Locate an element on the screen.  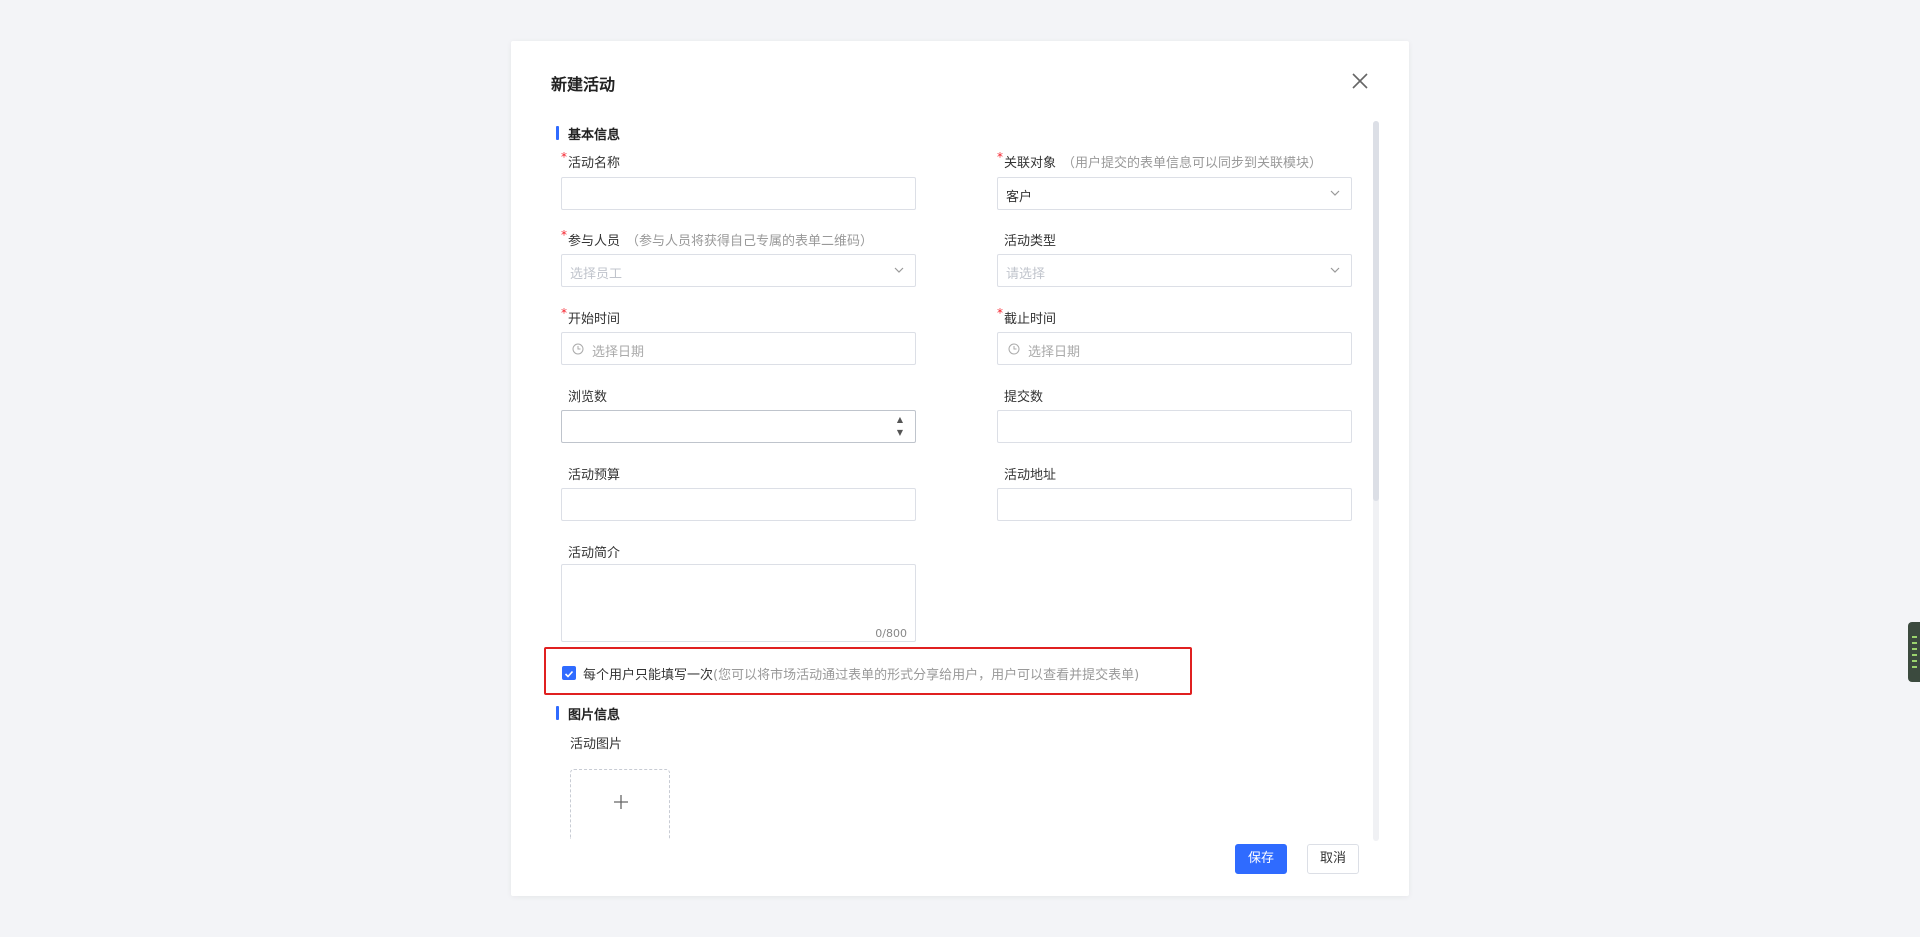
number-stepper: ▲ ▼ is located at coordinates (900, 426).